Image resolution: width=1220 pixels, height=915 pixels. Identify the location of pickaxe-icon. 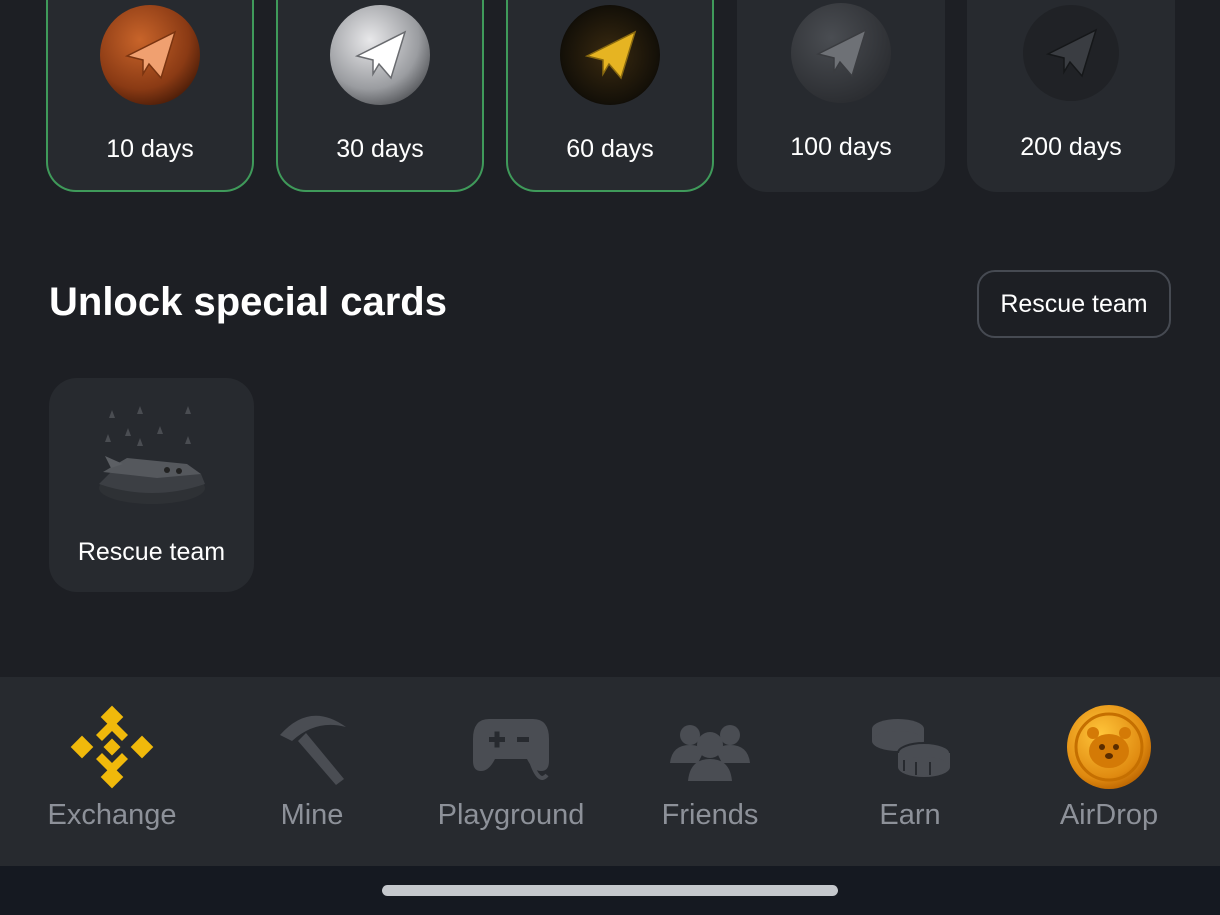
(312, 747).